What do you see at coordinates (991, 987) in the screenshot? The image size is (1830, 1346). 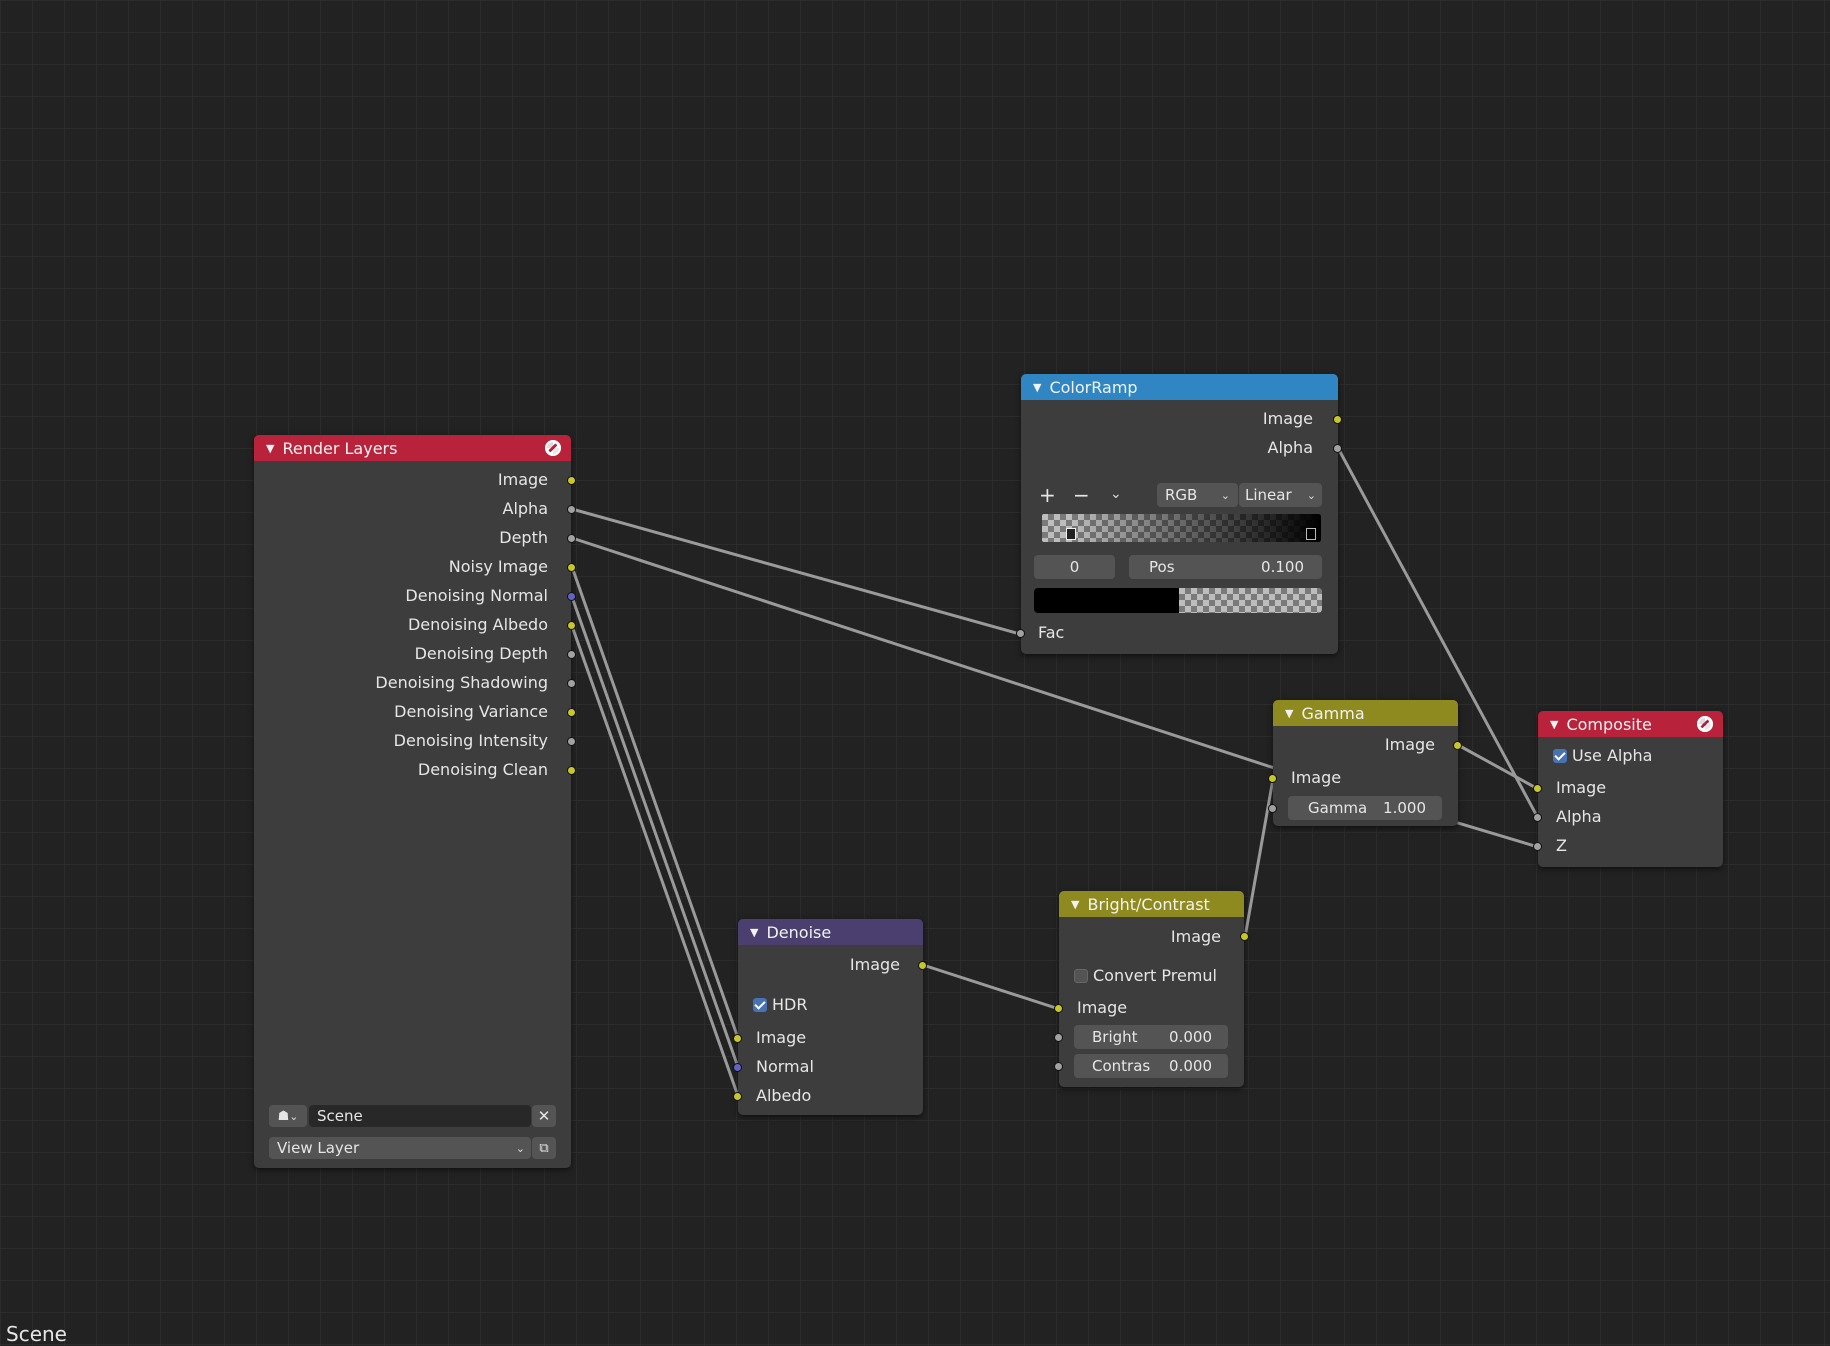 I see `link-denoise-to-brightcontrast` at bounding box center [991, 987].